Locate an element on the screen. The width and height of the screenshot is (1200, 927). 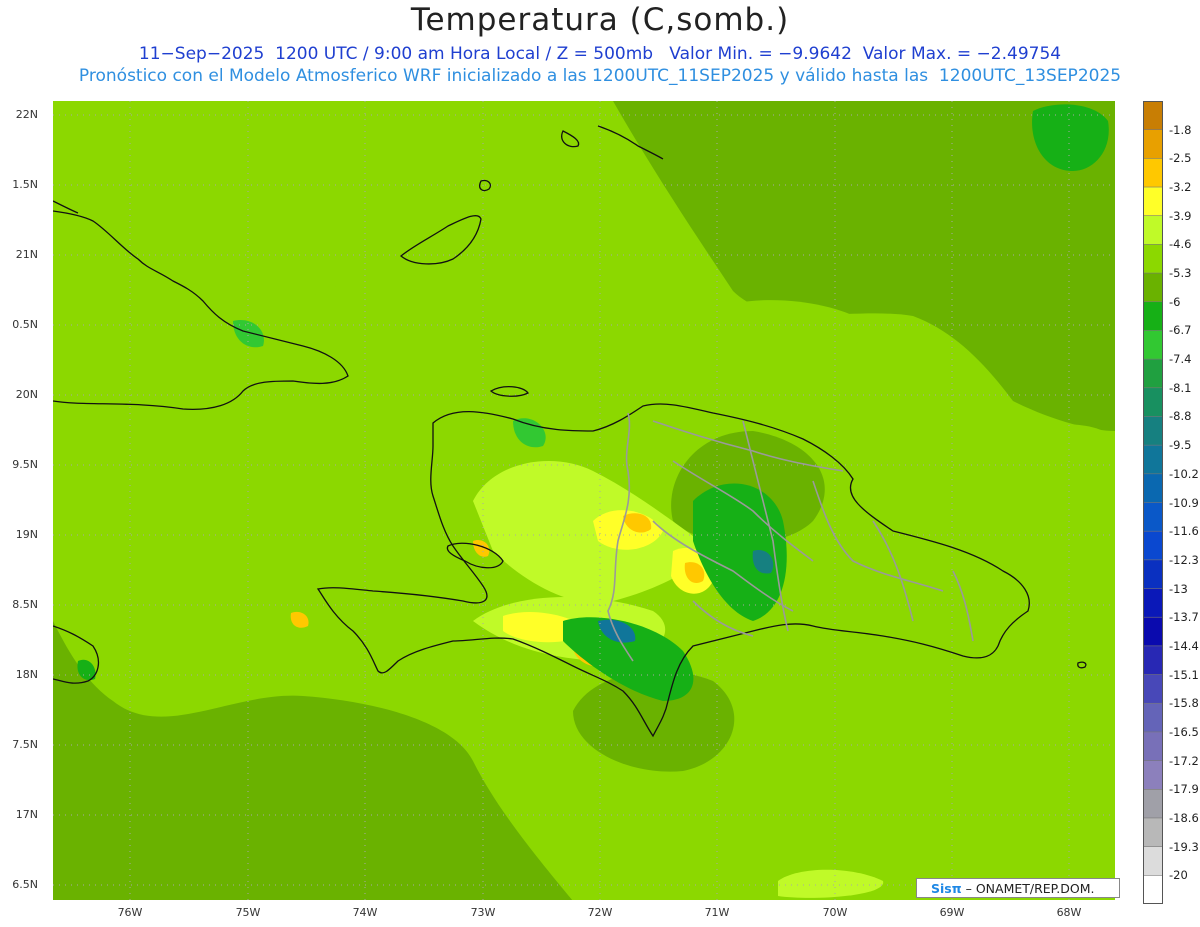
colorbar-label: -19.3 is located at coordinates (1184, 846).